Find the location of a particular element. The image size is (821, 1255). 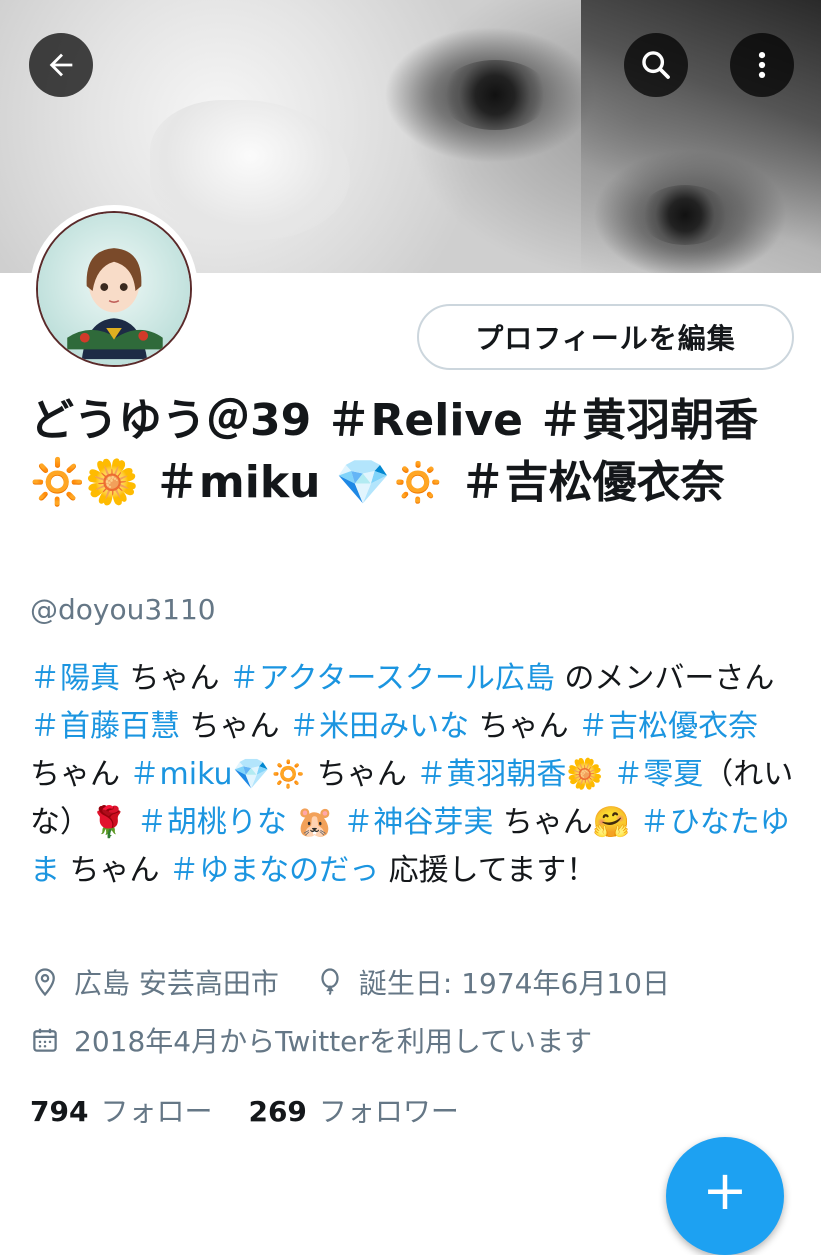

balloon-icon is located at coordinates (330, 982).